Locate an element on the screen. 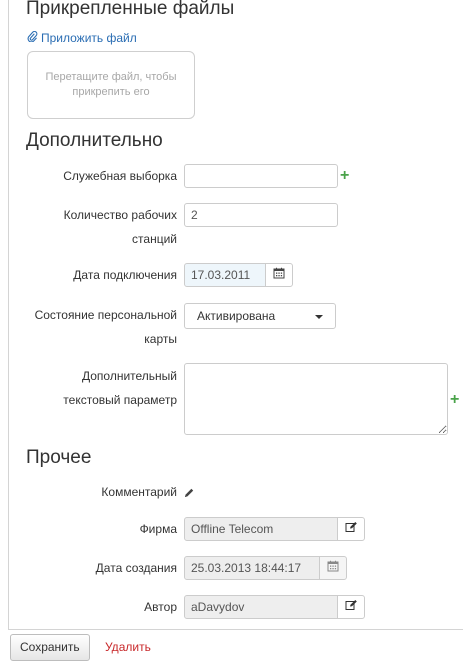 This screenshot has height=670, width=463. attachments-title: Прикрепленные файлы is located at coordinates (130, 9).